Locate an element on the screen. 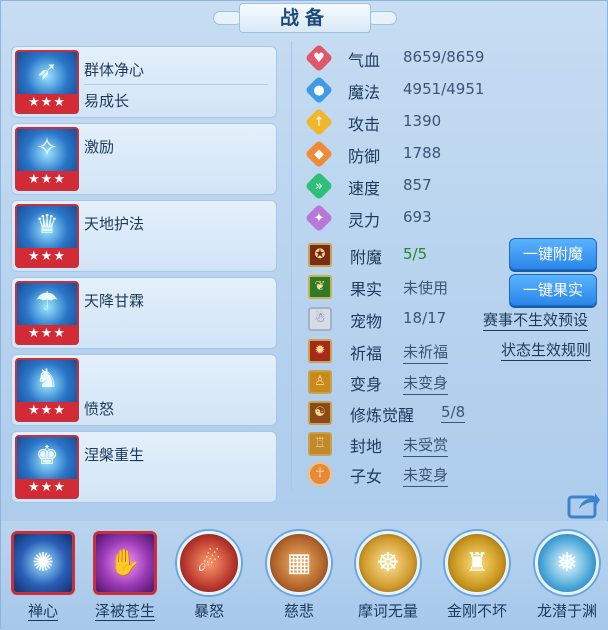 The height and width of the screenshot is (630, 608). title-bar: 战备 is located at coordinates (304, 19).